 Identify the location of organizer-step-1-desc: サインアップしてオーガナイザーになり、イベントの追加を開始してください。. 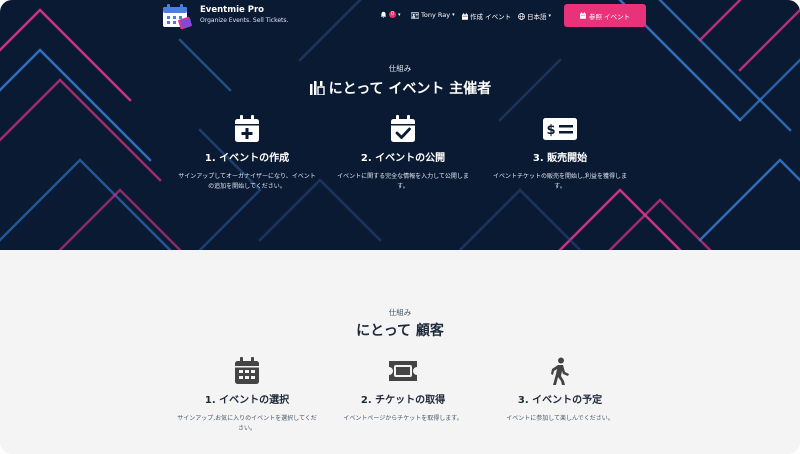
(247, 181).